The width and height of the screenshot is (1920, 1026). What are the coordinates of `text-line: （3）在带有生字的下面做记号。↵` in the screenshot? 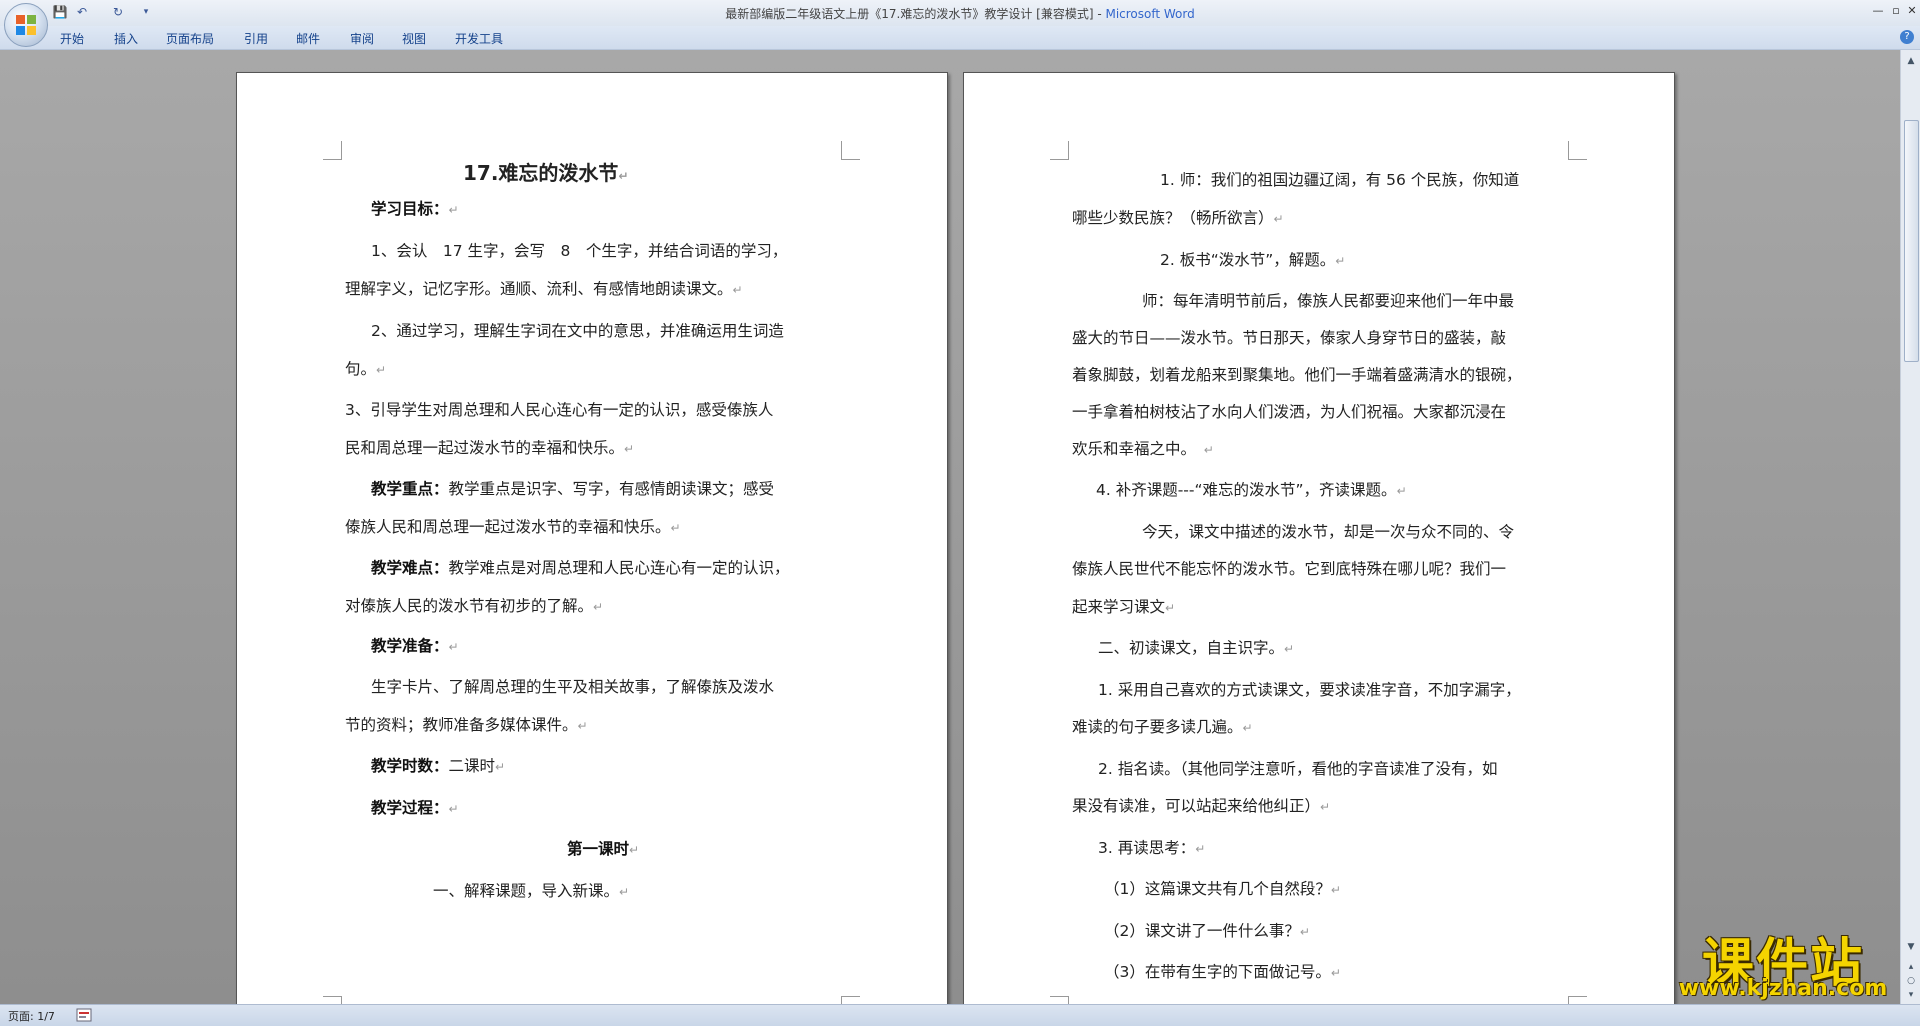 It's located at (1222, 972).